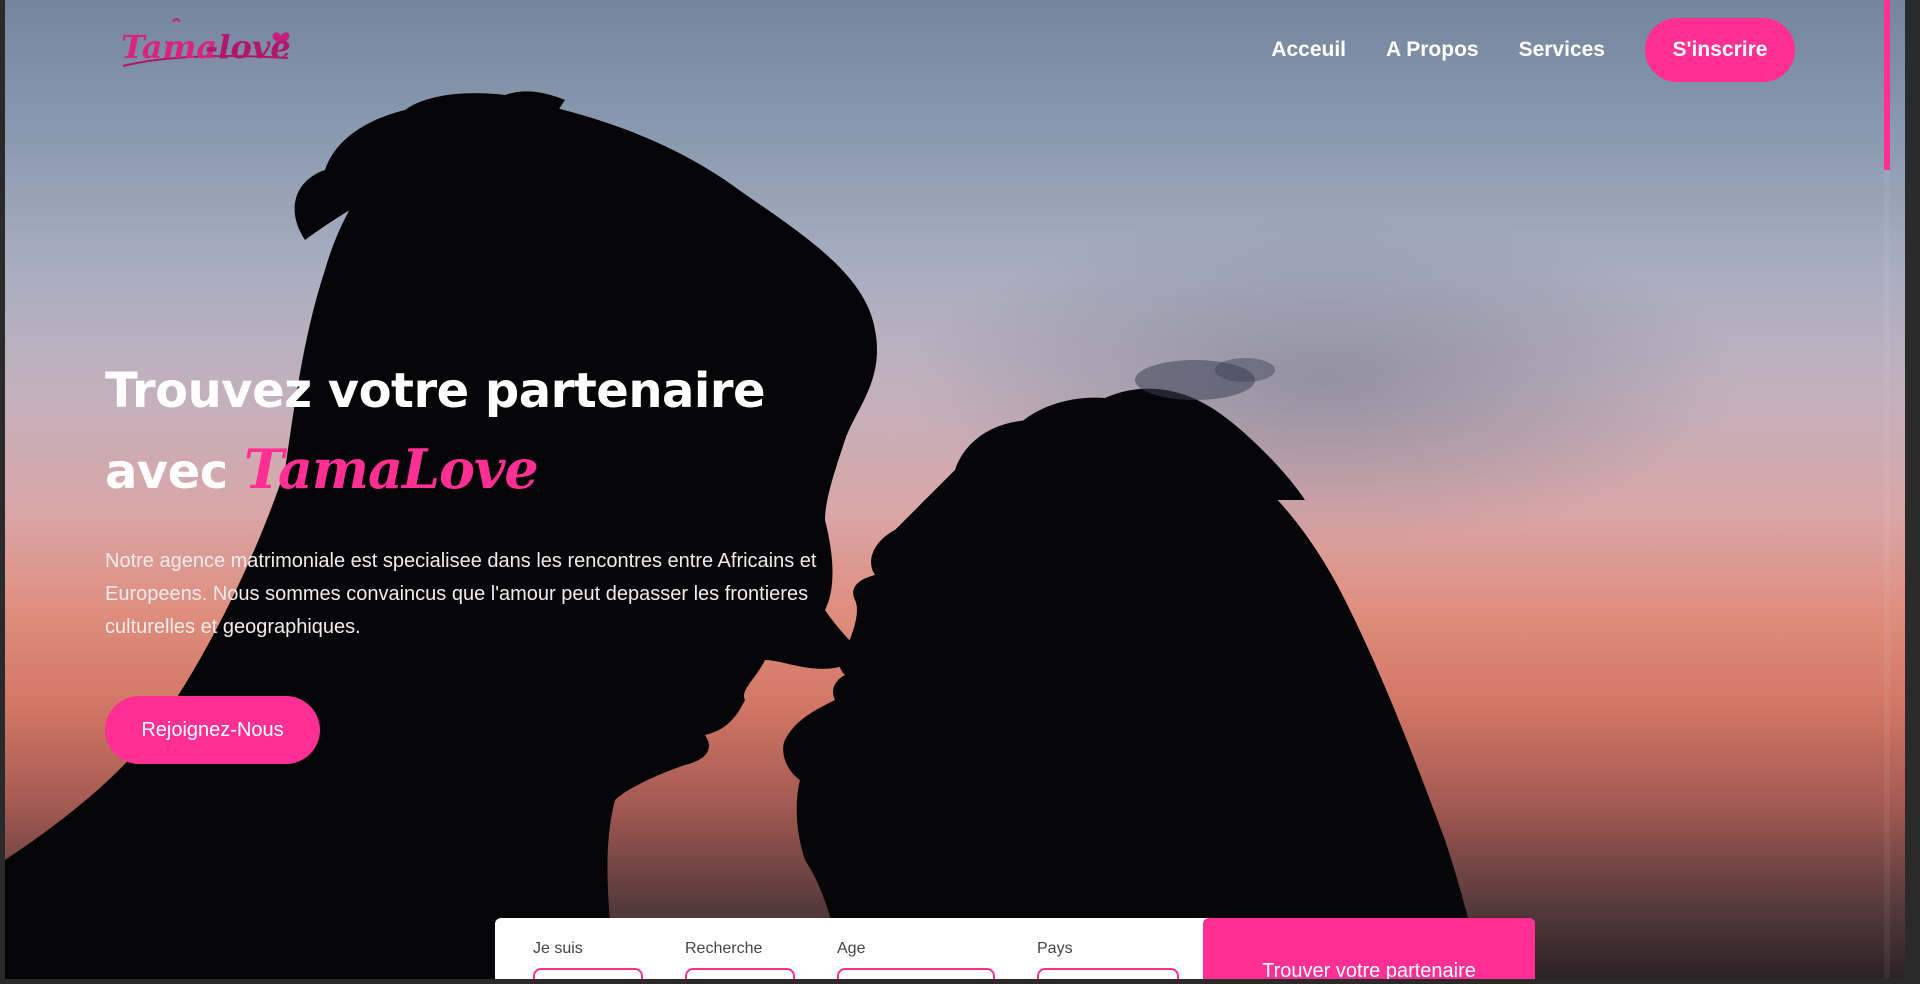  I want to click on gender-field: Je suis, so click(569, 948).